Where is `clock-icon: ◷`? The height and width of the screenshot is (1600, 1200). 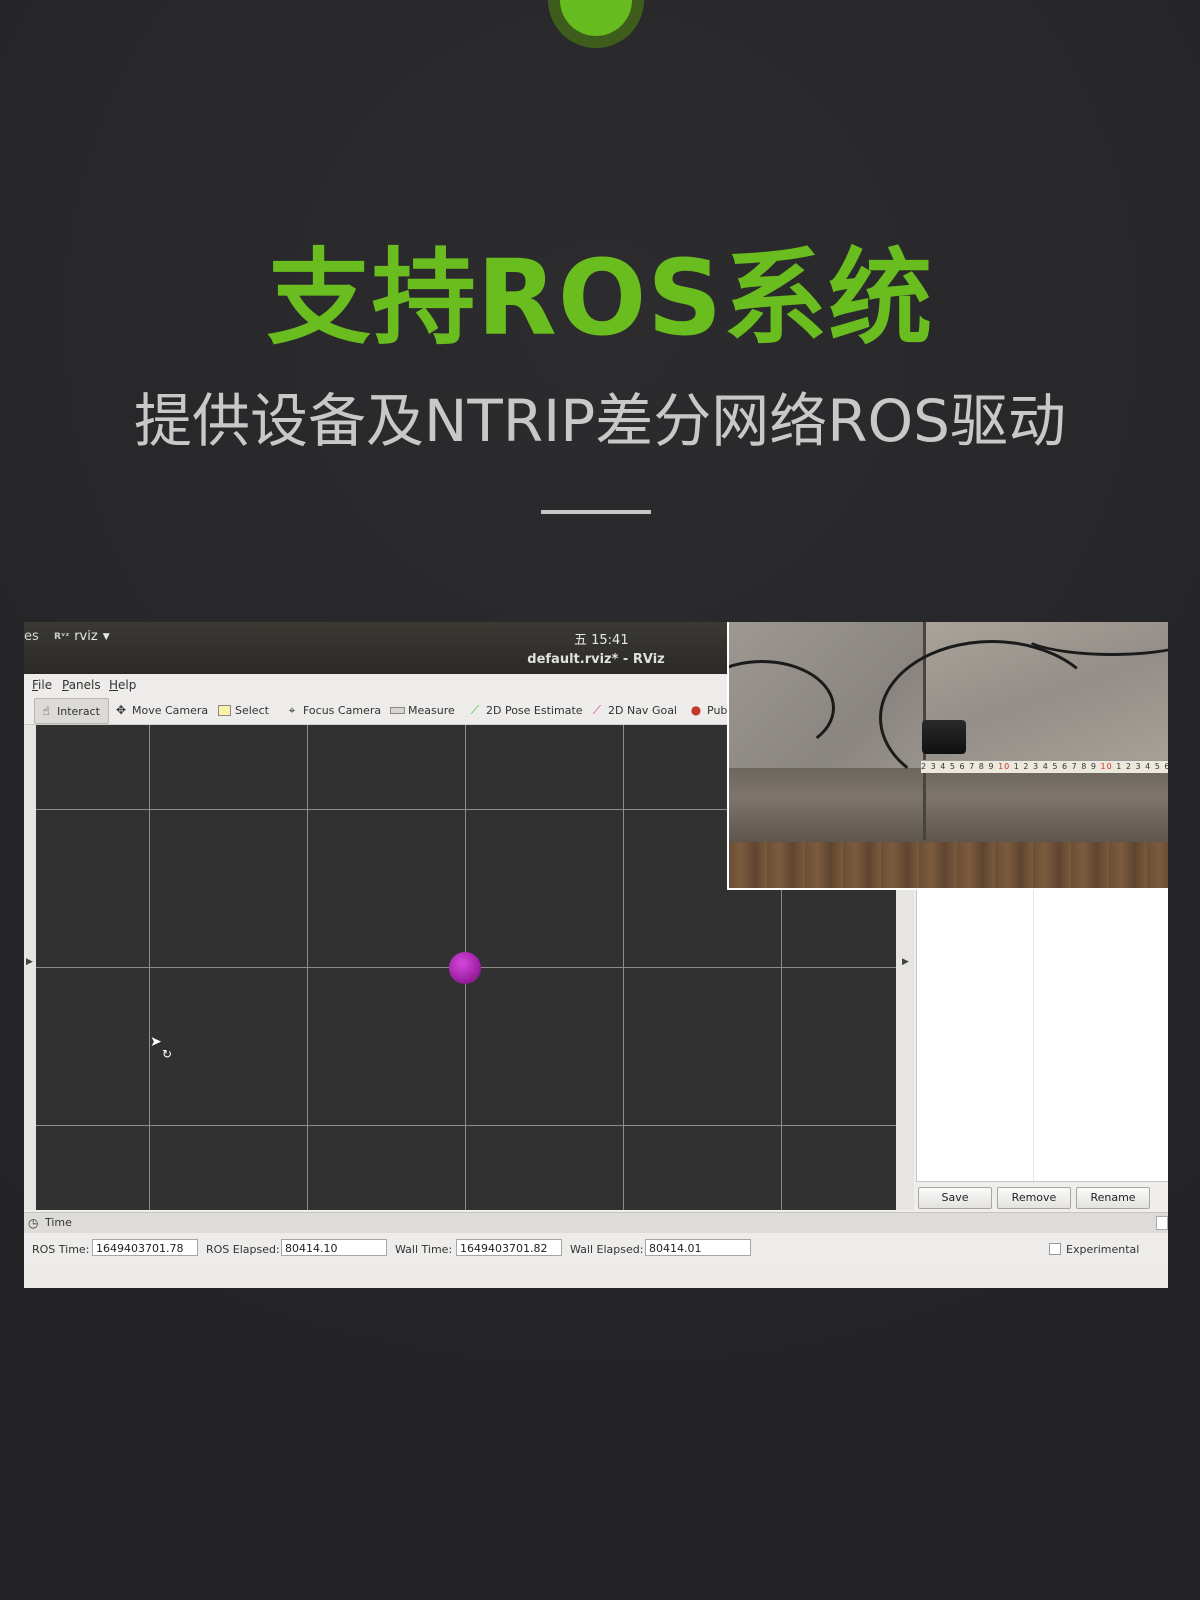
clock-icon: ◷ is located at coordinates (33, 1223).